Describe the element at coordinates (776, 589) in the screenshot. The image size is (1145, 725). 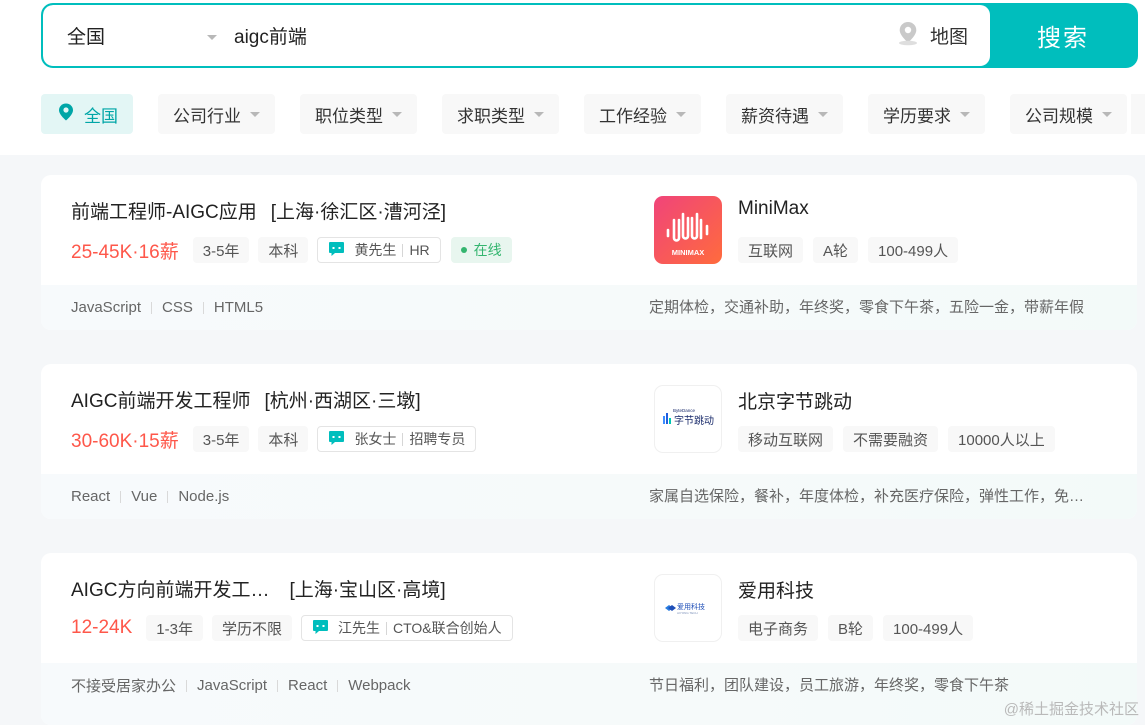
I see `company-name: 爱用科技` at that location.